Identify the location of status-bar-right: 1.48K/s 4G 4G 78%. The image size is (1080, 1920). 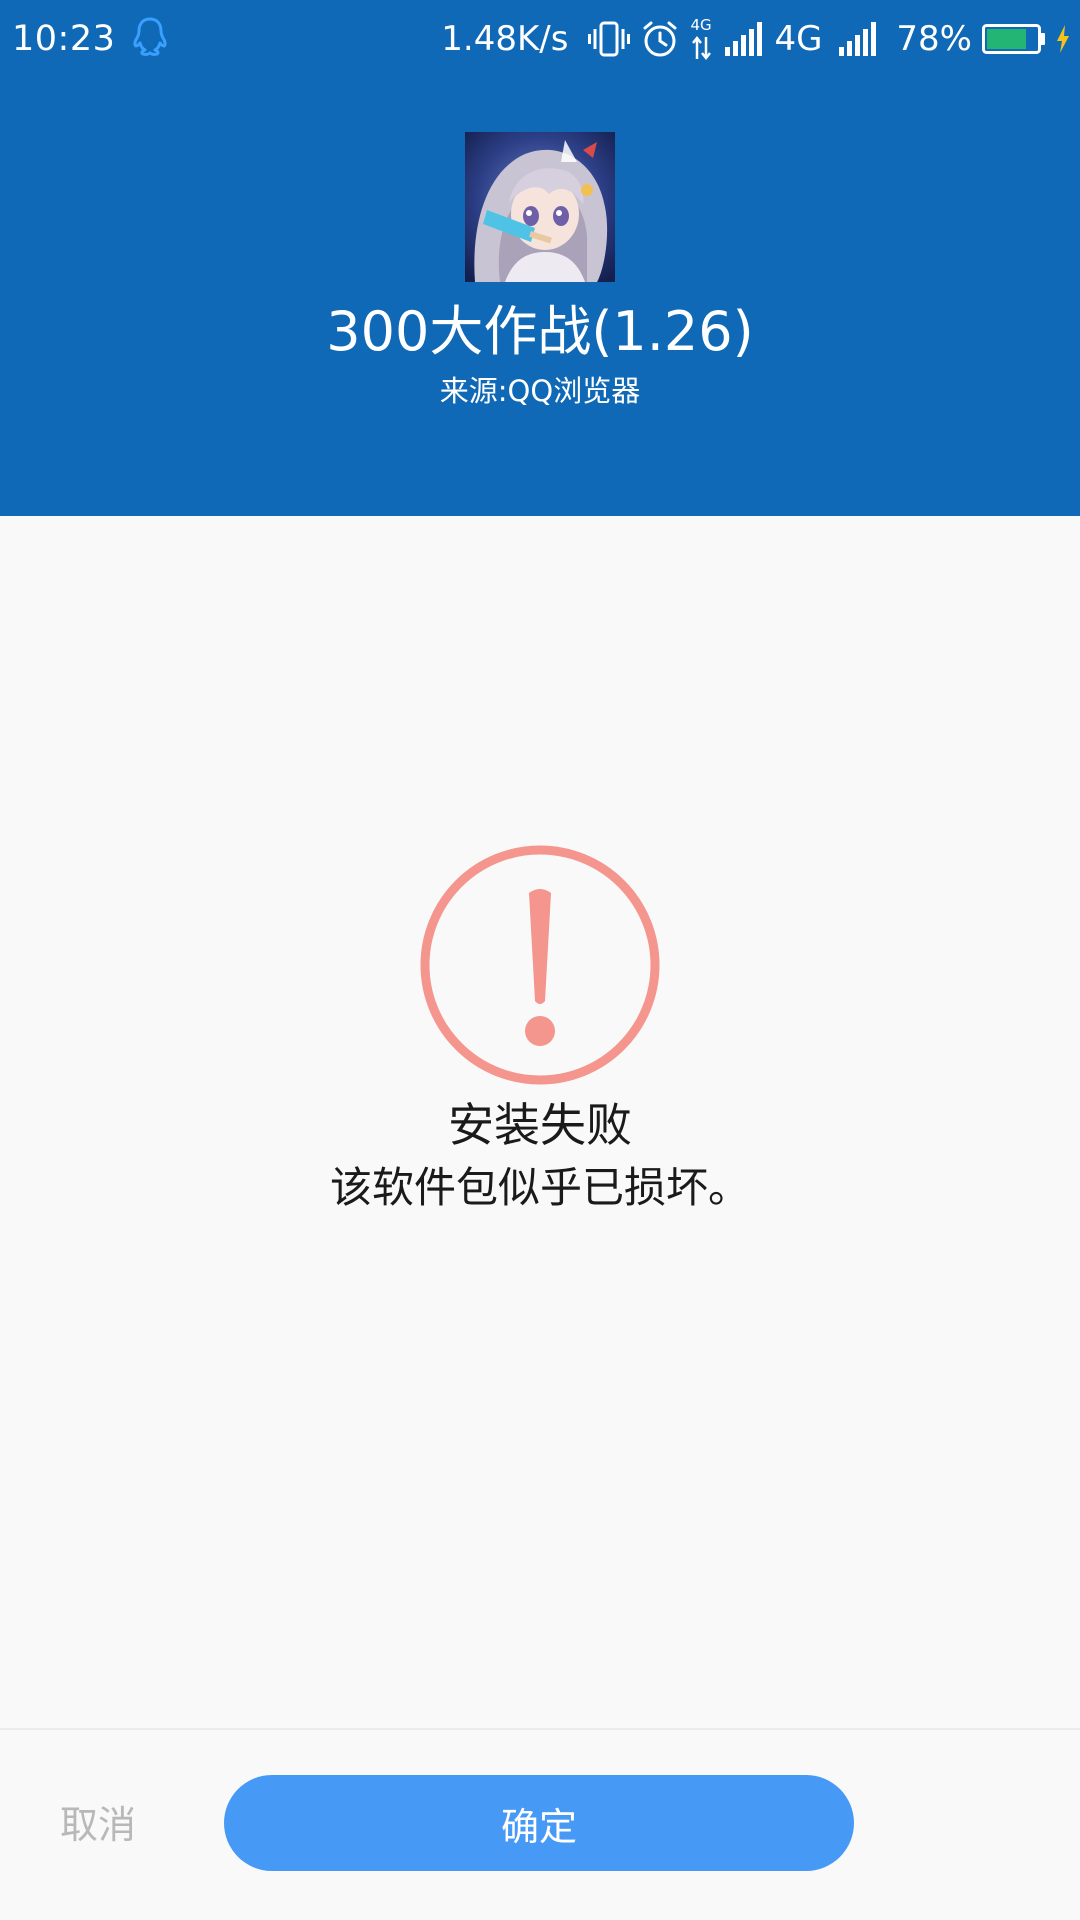
(755, 39).